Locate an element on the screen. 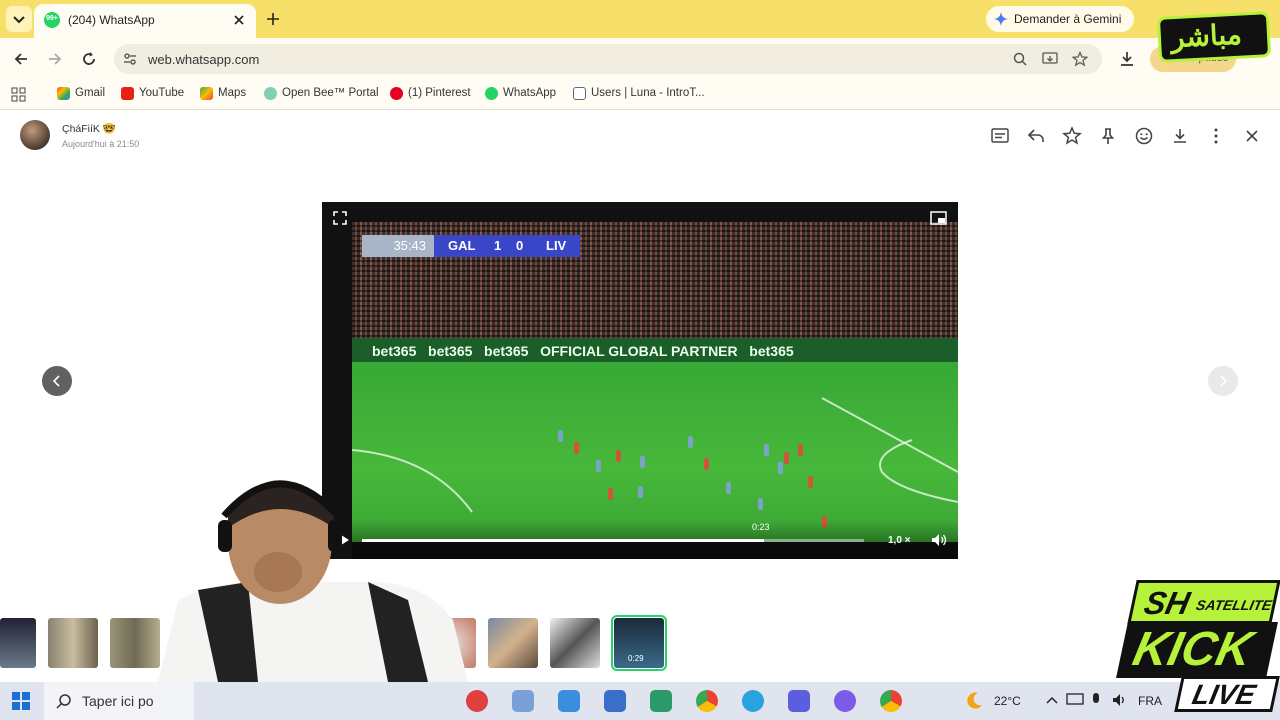 This screenshot has width=1280, height=720. satellite-app-icon is located at coordinates (799, 701).